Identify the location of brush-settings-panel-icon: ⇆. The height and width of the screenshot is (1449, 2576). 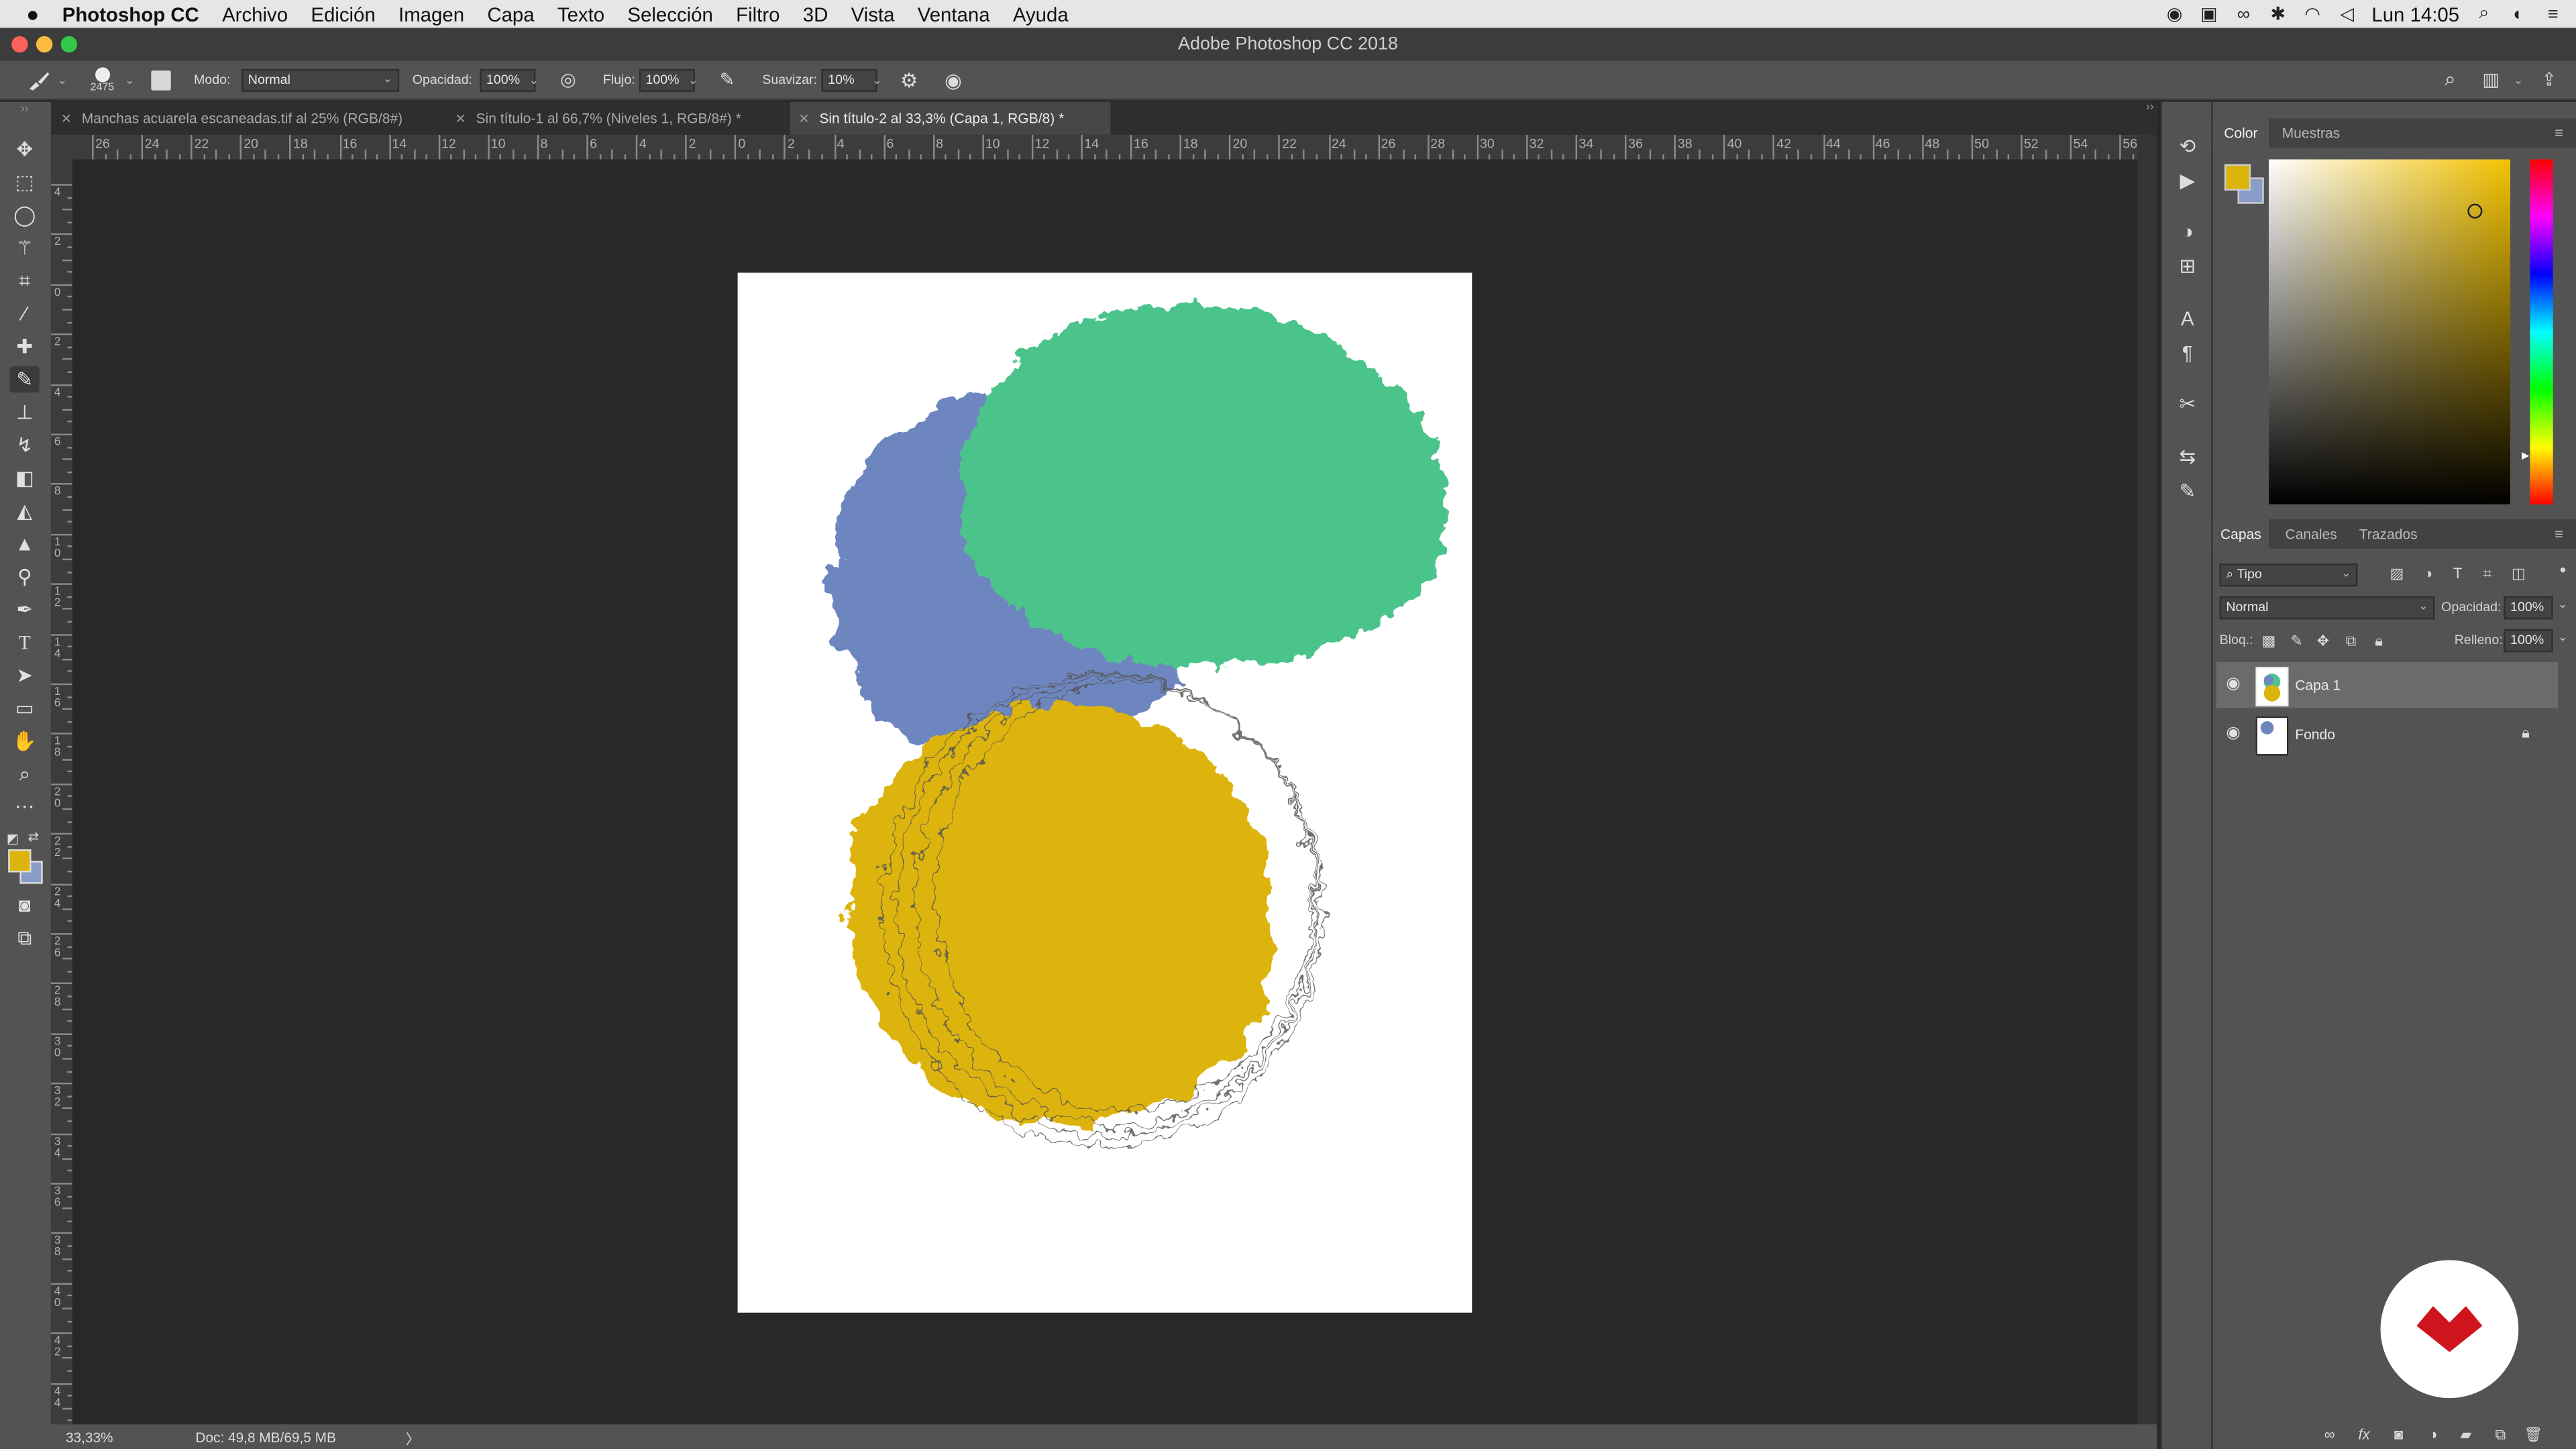
(2187, 455).